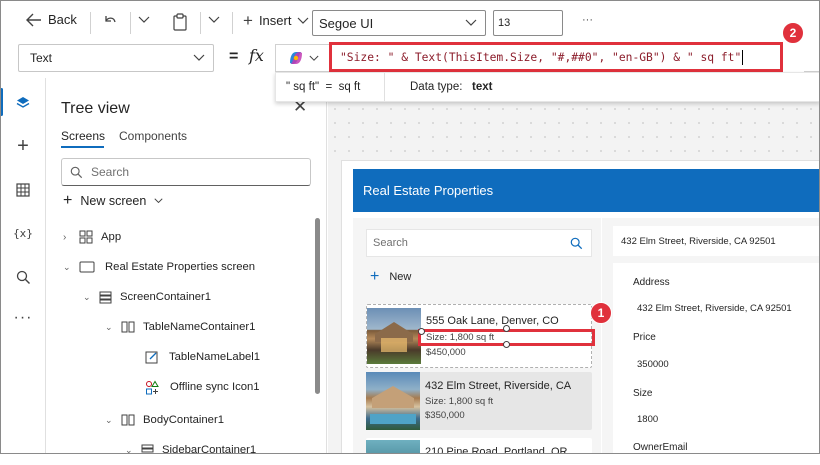 The height and width of the screenshot is (465, 820). I want to click on data-table-icon, so click(23, 190).